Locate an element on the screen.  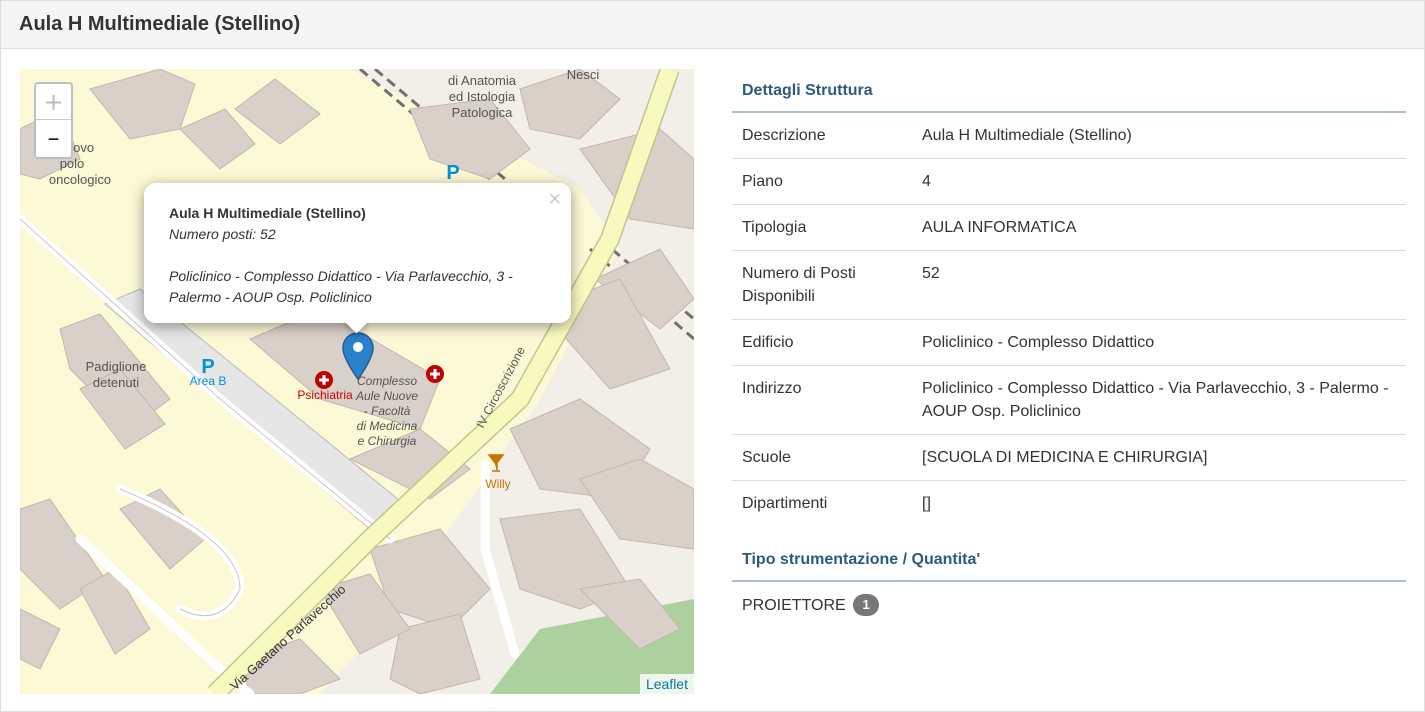
svg-text:Padiglionedetenuti: Padiglione detenuti is located at coordinates (116, 374).